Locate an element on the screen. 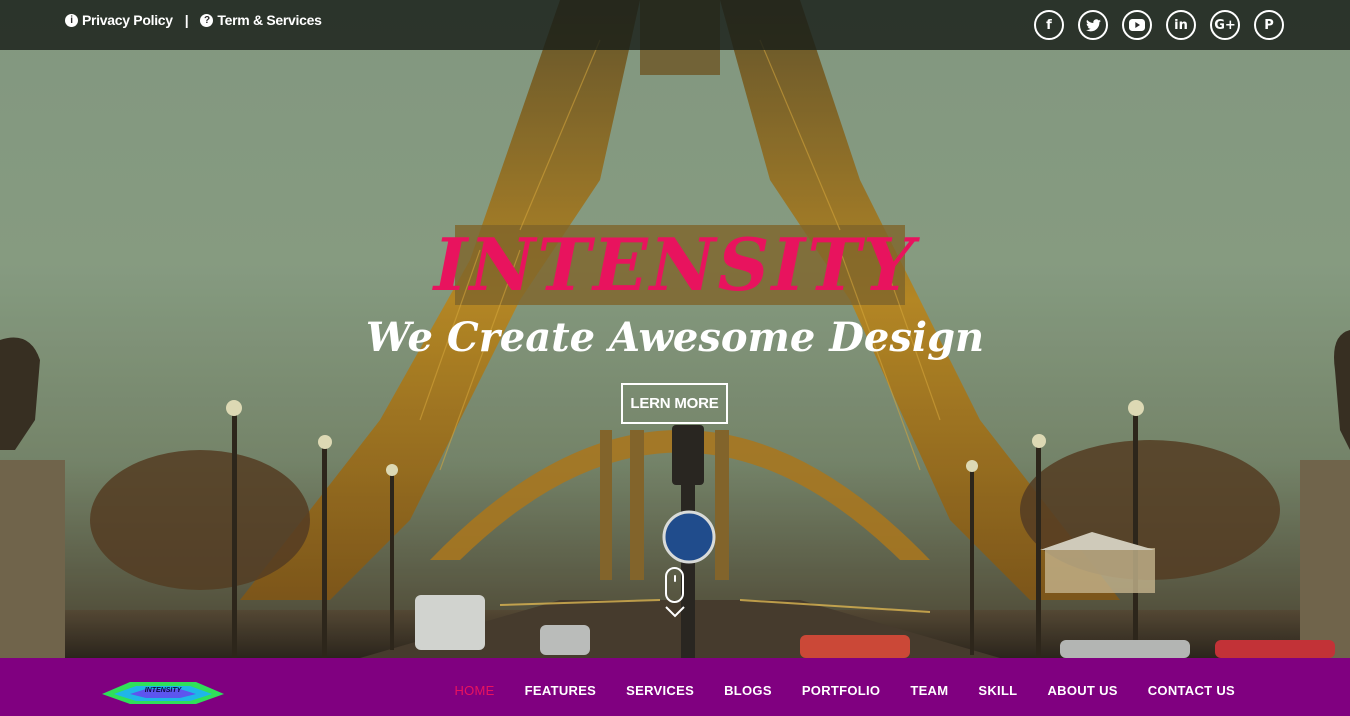  google-plus-icon: G+ is located at coordinates (1225, 25).